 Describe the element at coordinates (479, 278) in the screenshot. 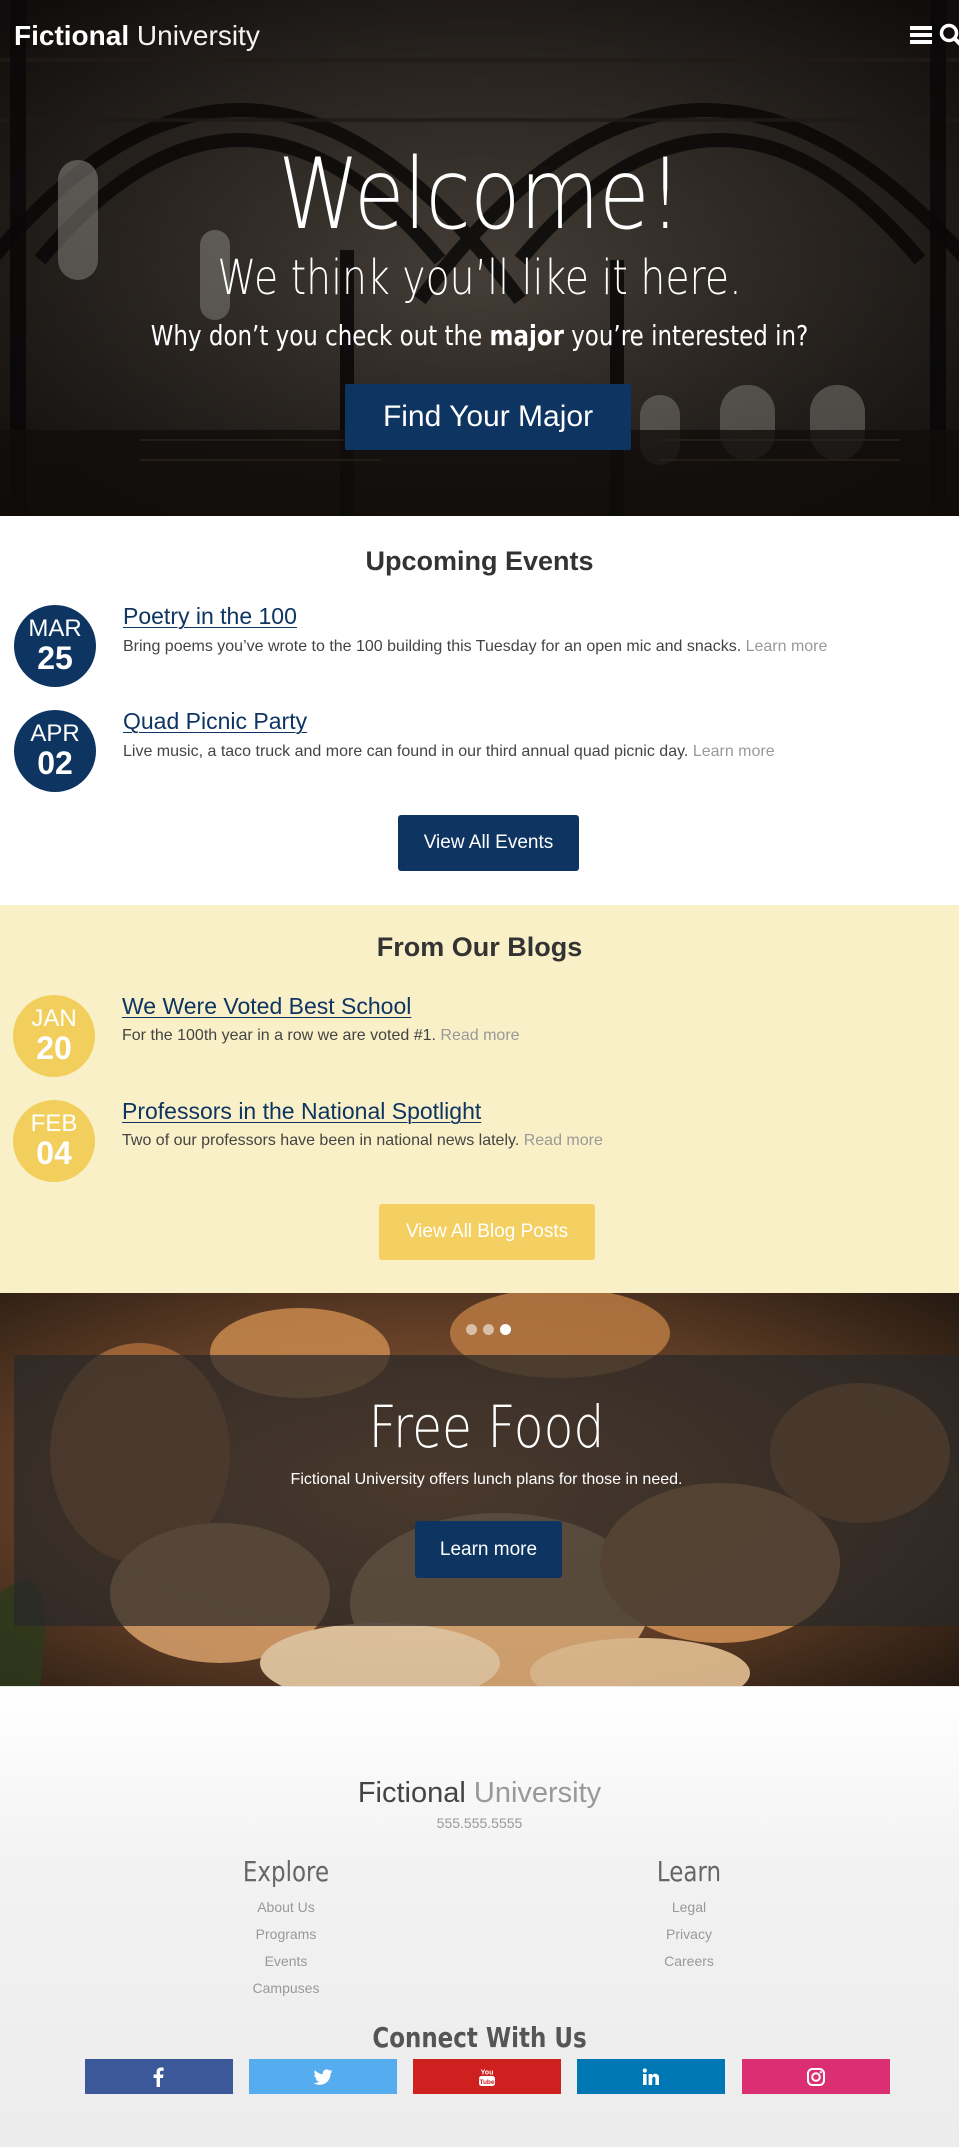

I see `hero-subtitle: We think you’ll like it here.` at that location.